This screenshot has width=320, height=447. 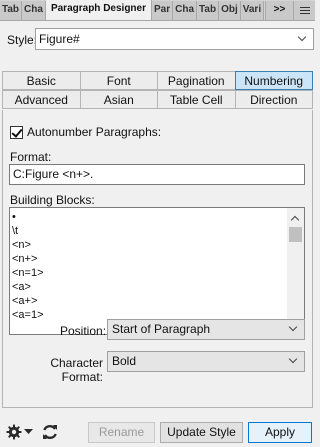 I want to click on panel-tab-obj: Obj, so click(x=230, y=10).